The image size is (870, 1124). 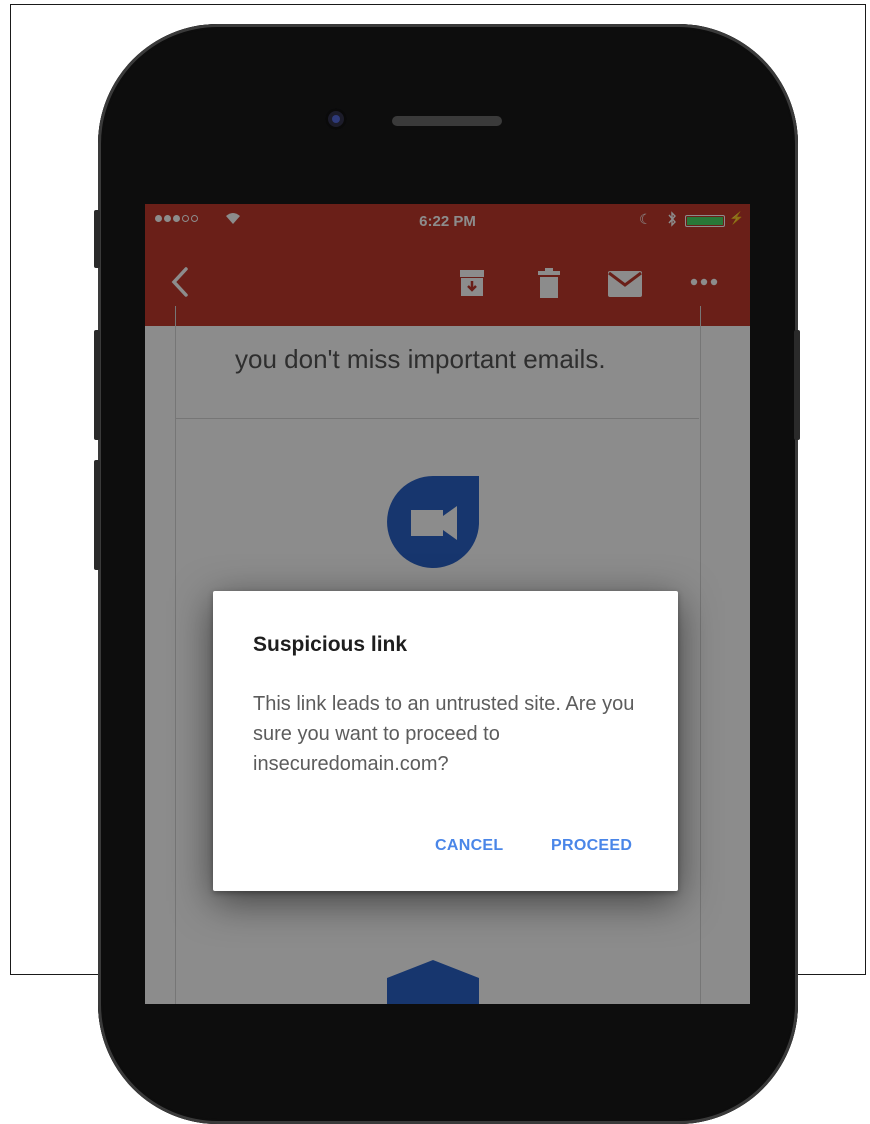 I want to click on front-camera, so click(x=336, y=119).